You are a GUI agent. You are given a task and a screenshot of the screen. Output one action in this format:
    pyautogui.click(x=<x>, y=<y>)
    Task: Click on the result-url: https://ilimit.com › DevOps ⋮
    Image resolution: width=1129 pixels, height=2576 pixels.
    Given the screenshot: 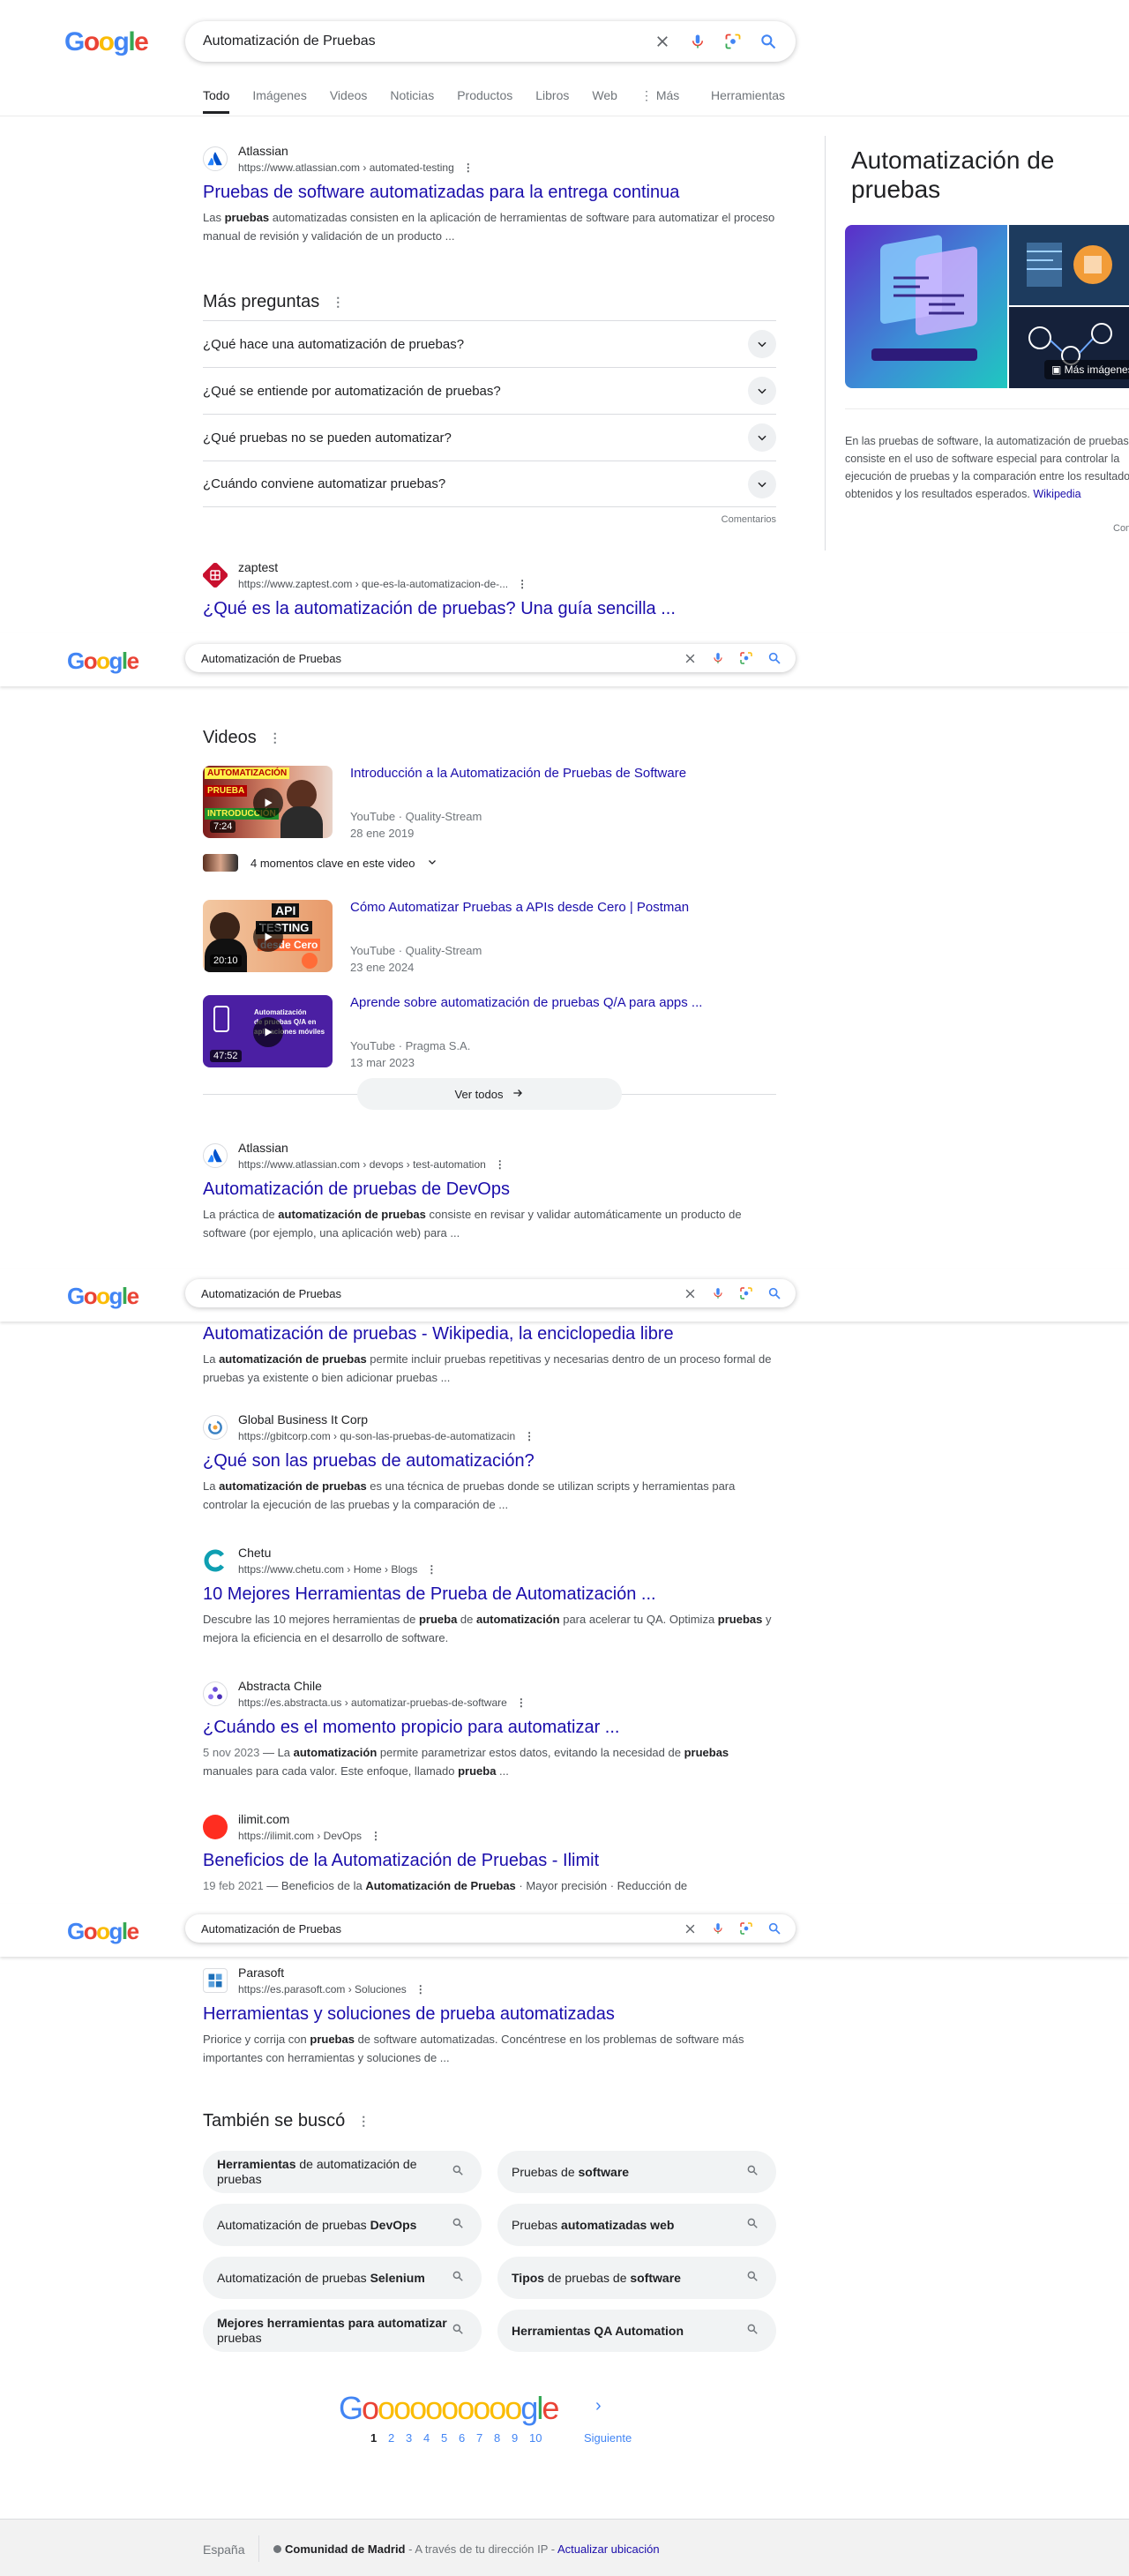 What is the action you would take?
    pyautogui.click(x=310, y=1836)
    